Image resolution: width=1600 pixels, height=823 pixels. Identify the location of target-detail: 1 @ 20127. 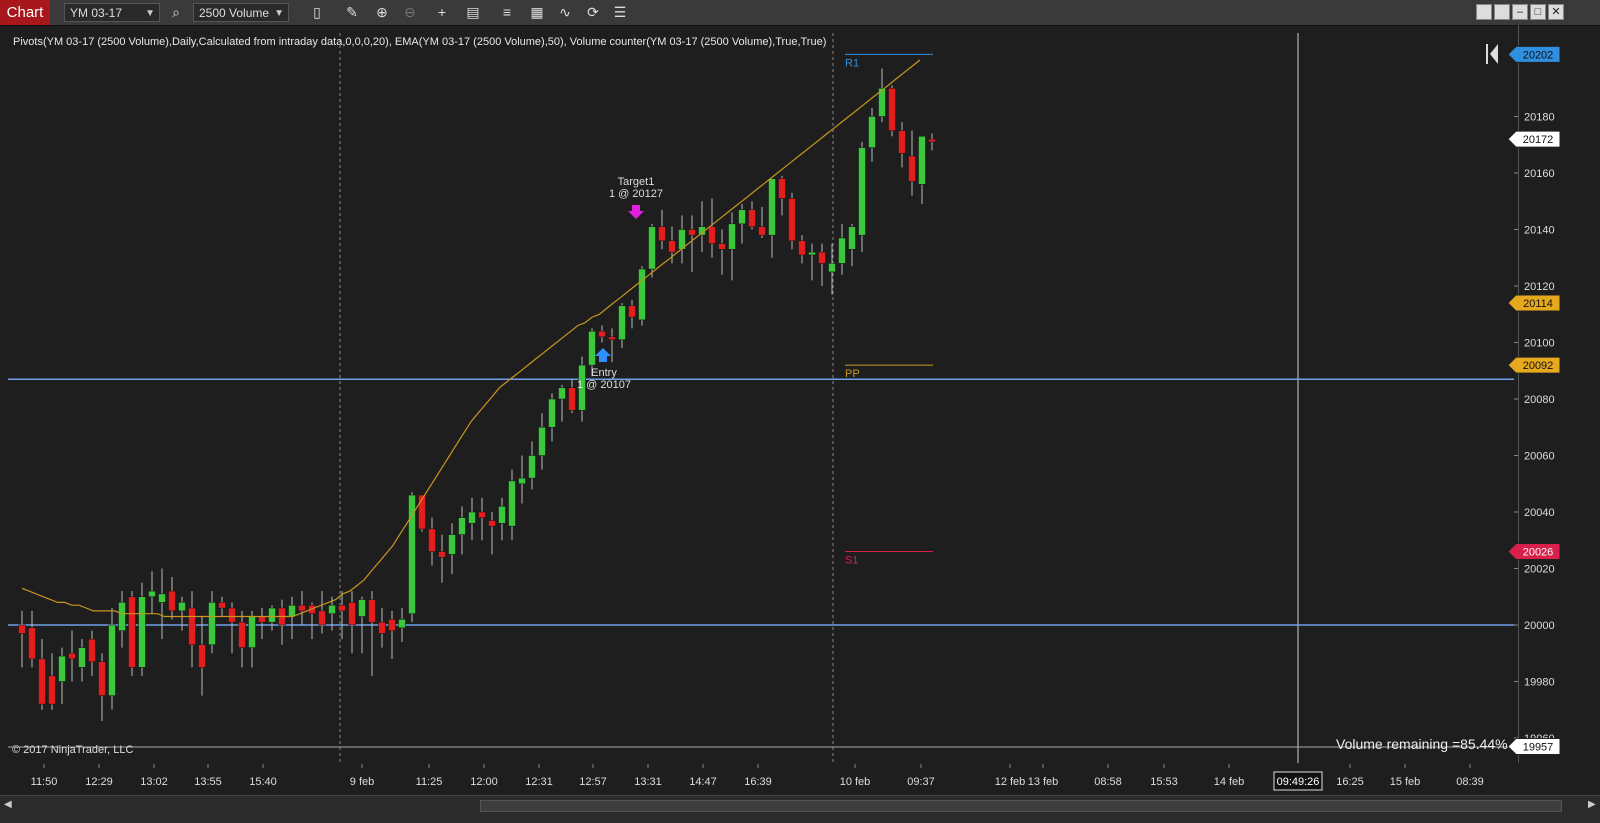
(636, 194).